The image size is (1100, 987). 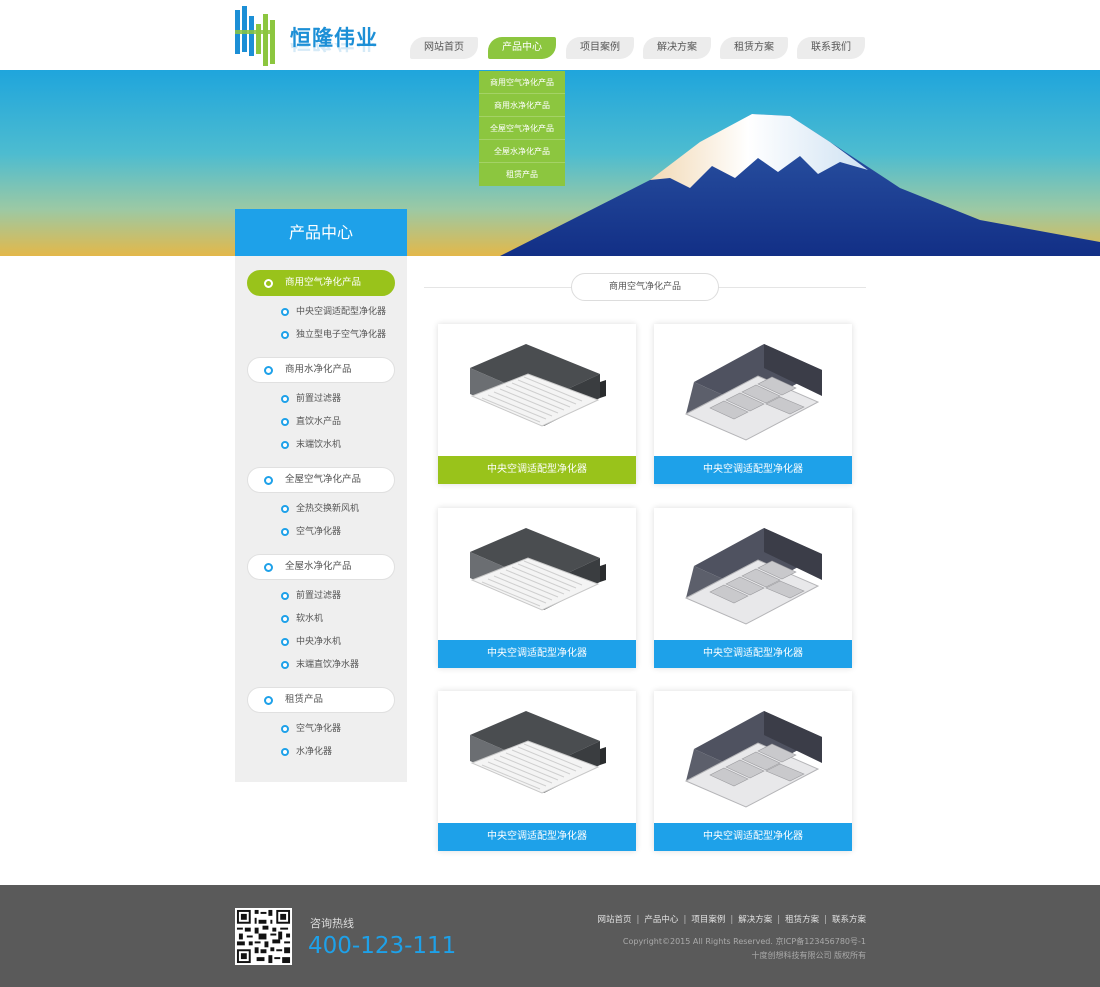 I want to click on nav-item-products: 产品中心, so click(x=522, y=48).